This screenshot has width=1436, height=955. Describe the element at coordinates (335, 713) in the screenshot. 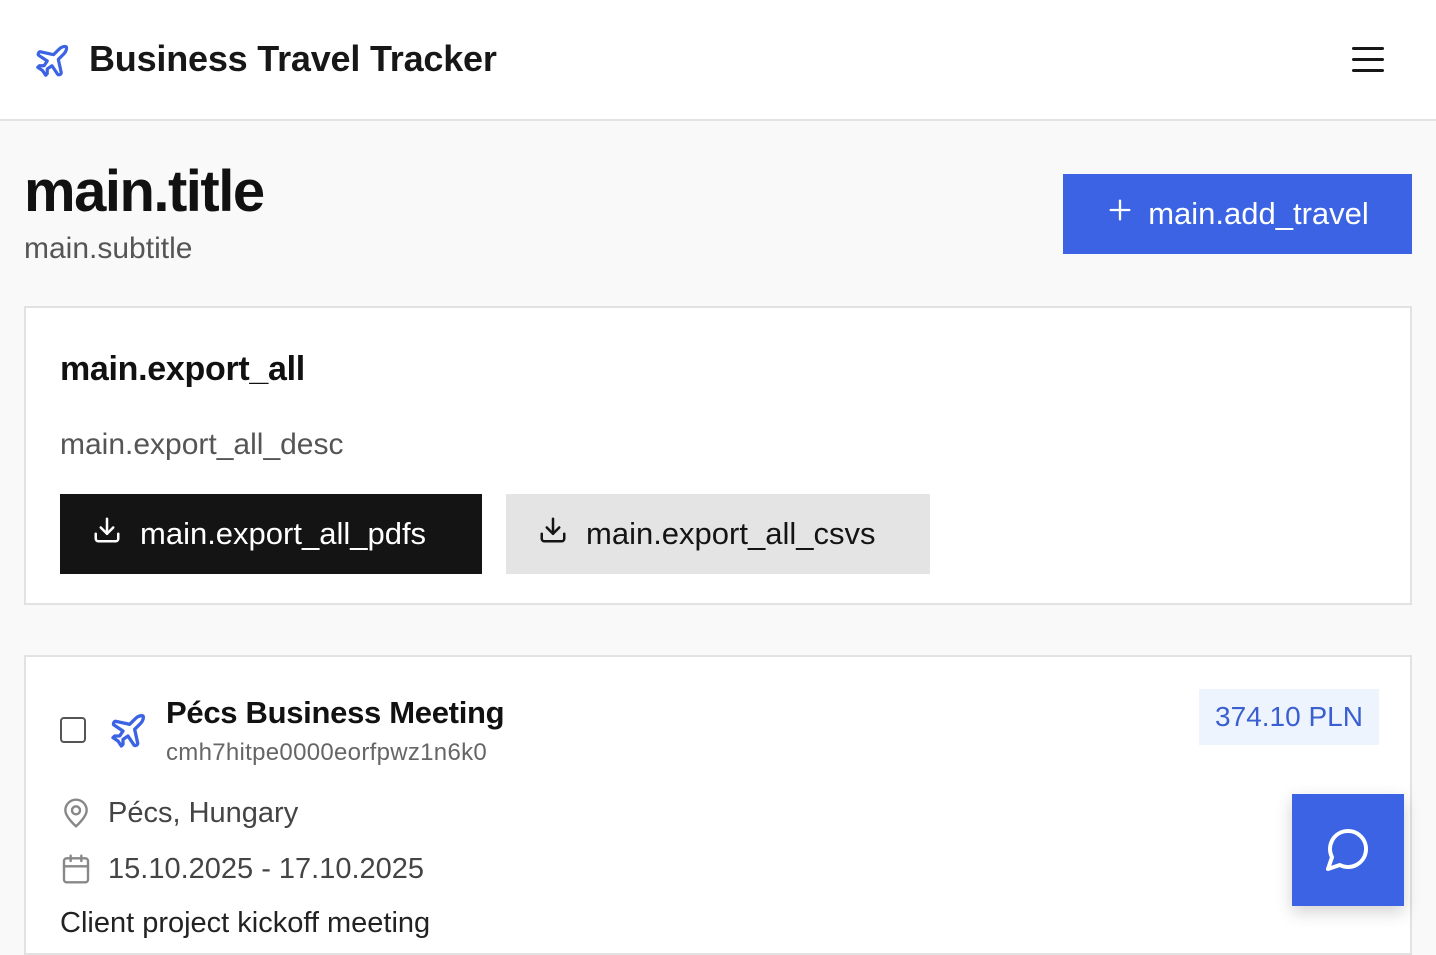

I see `travel-name: Pécs Business Meeting` at that location.